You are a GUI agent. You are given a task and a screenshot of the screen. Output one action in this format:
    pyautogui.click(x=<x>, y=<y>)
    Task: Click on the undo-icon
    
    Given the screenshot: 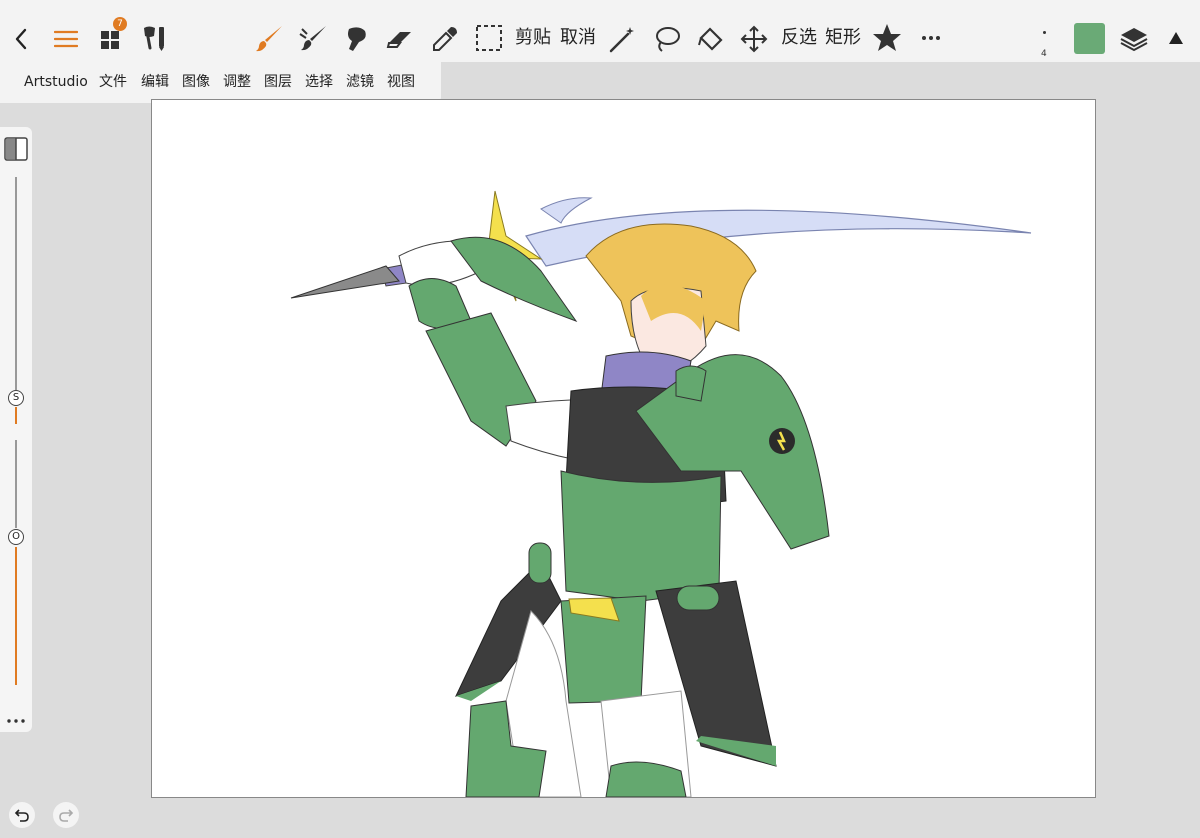 What is the action you would take?
    pyautogui.click(x=21, y=815)
    